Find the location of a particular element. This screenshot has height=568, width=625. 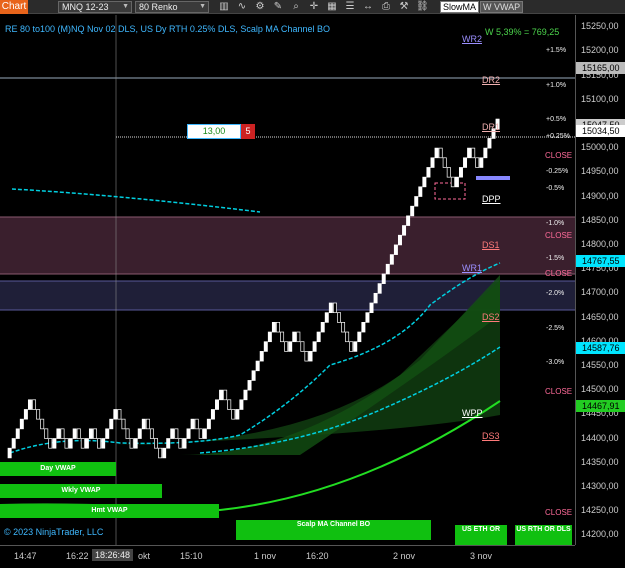

pct-label: +1.0% is located at coordinates (556, 85).